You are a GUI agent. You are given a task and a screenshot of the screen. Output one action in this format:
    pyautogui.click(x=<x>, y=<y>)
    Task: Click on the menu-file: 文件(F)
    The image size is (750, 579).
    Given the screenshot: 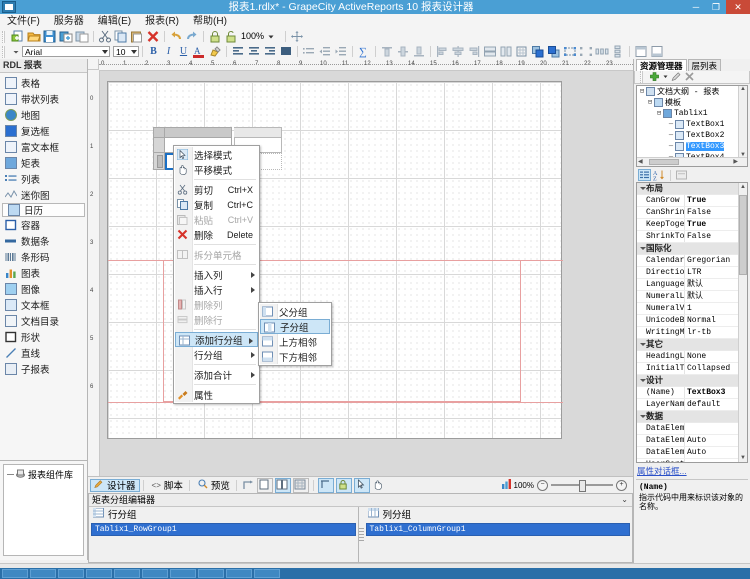 What is the action you would take?
    pyautogui.click(x=23, y=21)
    